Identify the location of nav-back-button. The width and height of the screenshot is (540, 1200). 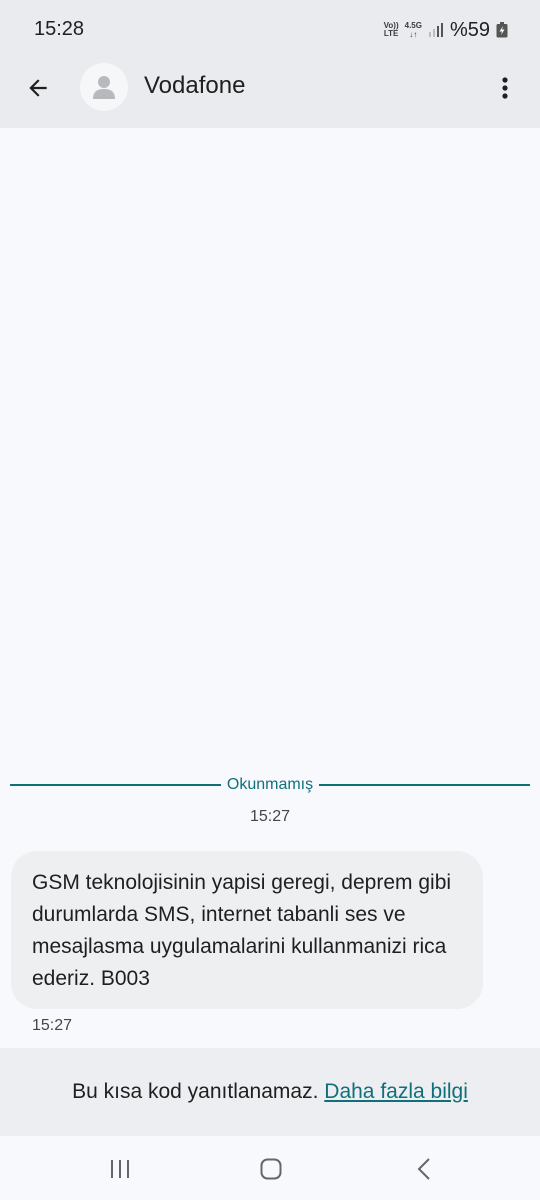
(424, 1169).